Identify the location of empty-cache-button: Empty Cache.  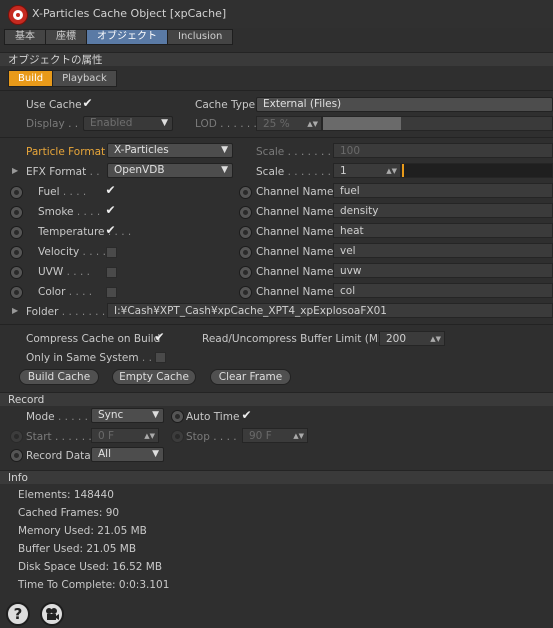
(154, 377).